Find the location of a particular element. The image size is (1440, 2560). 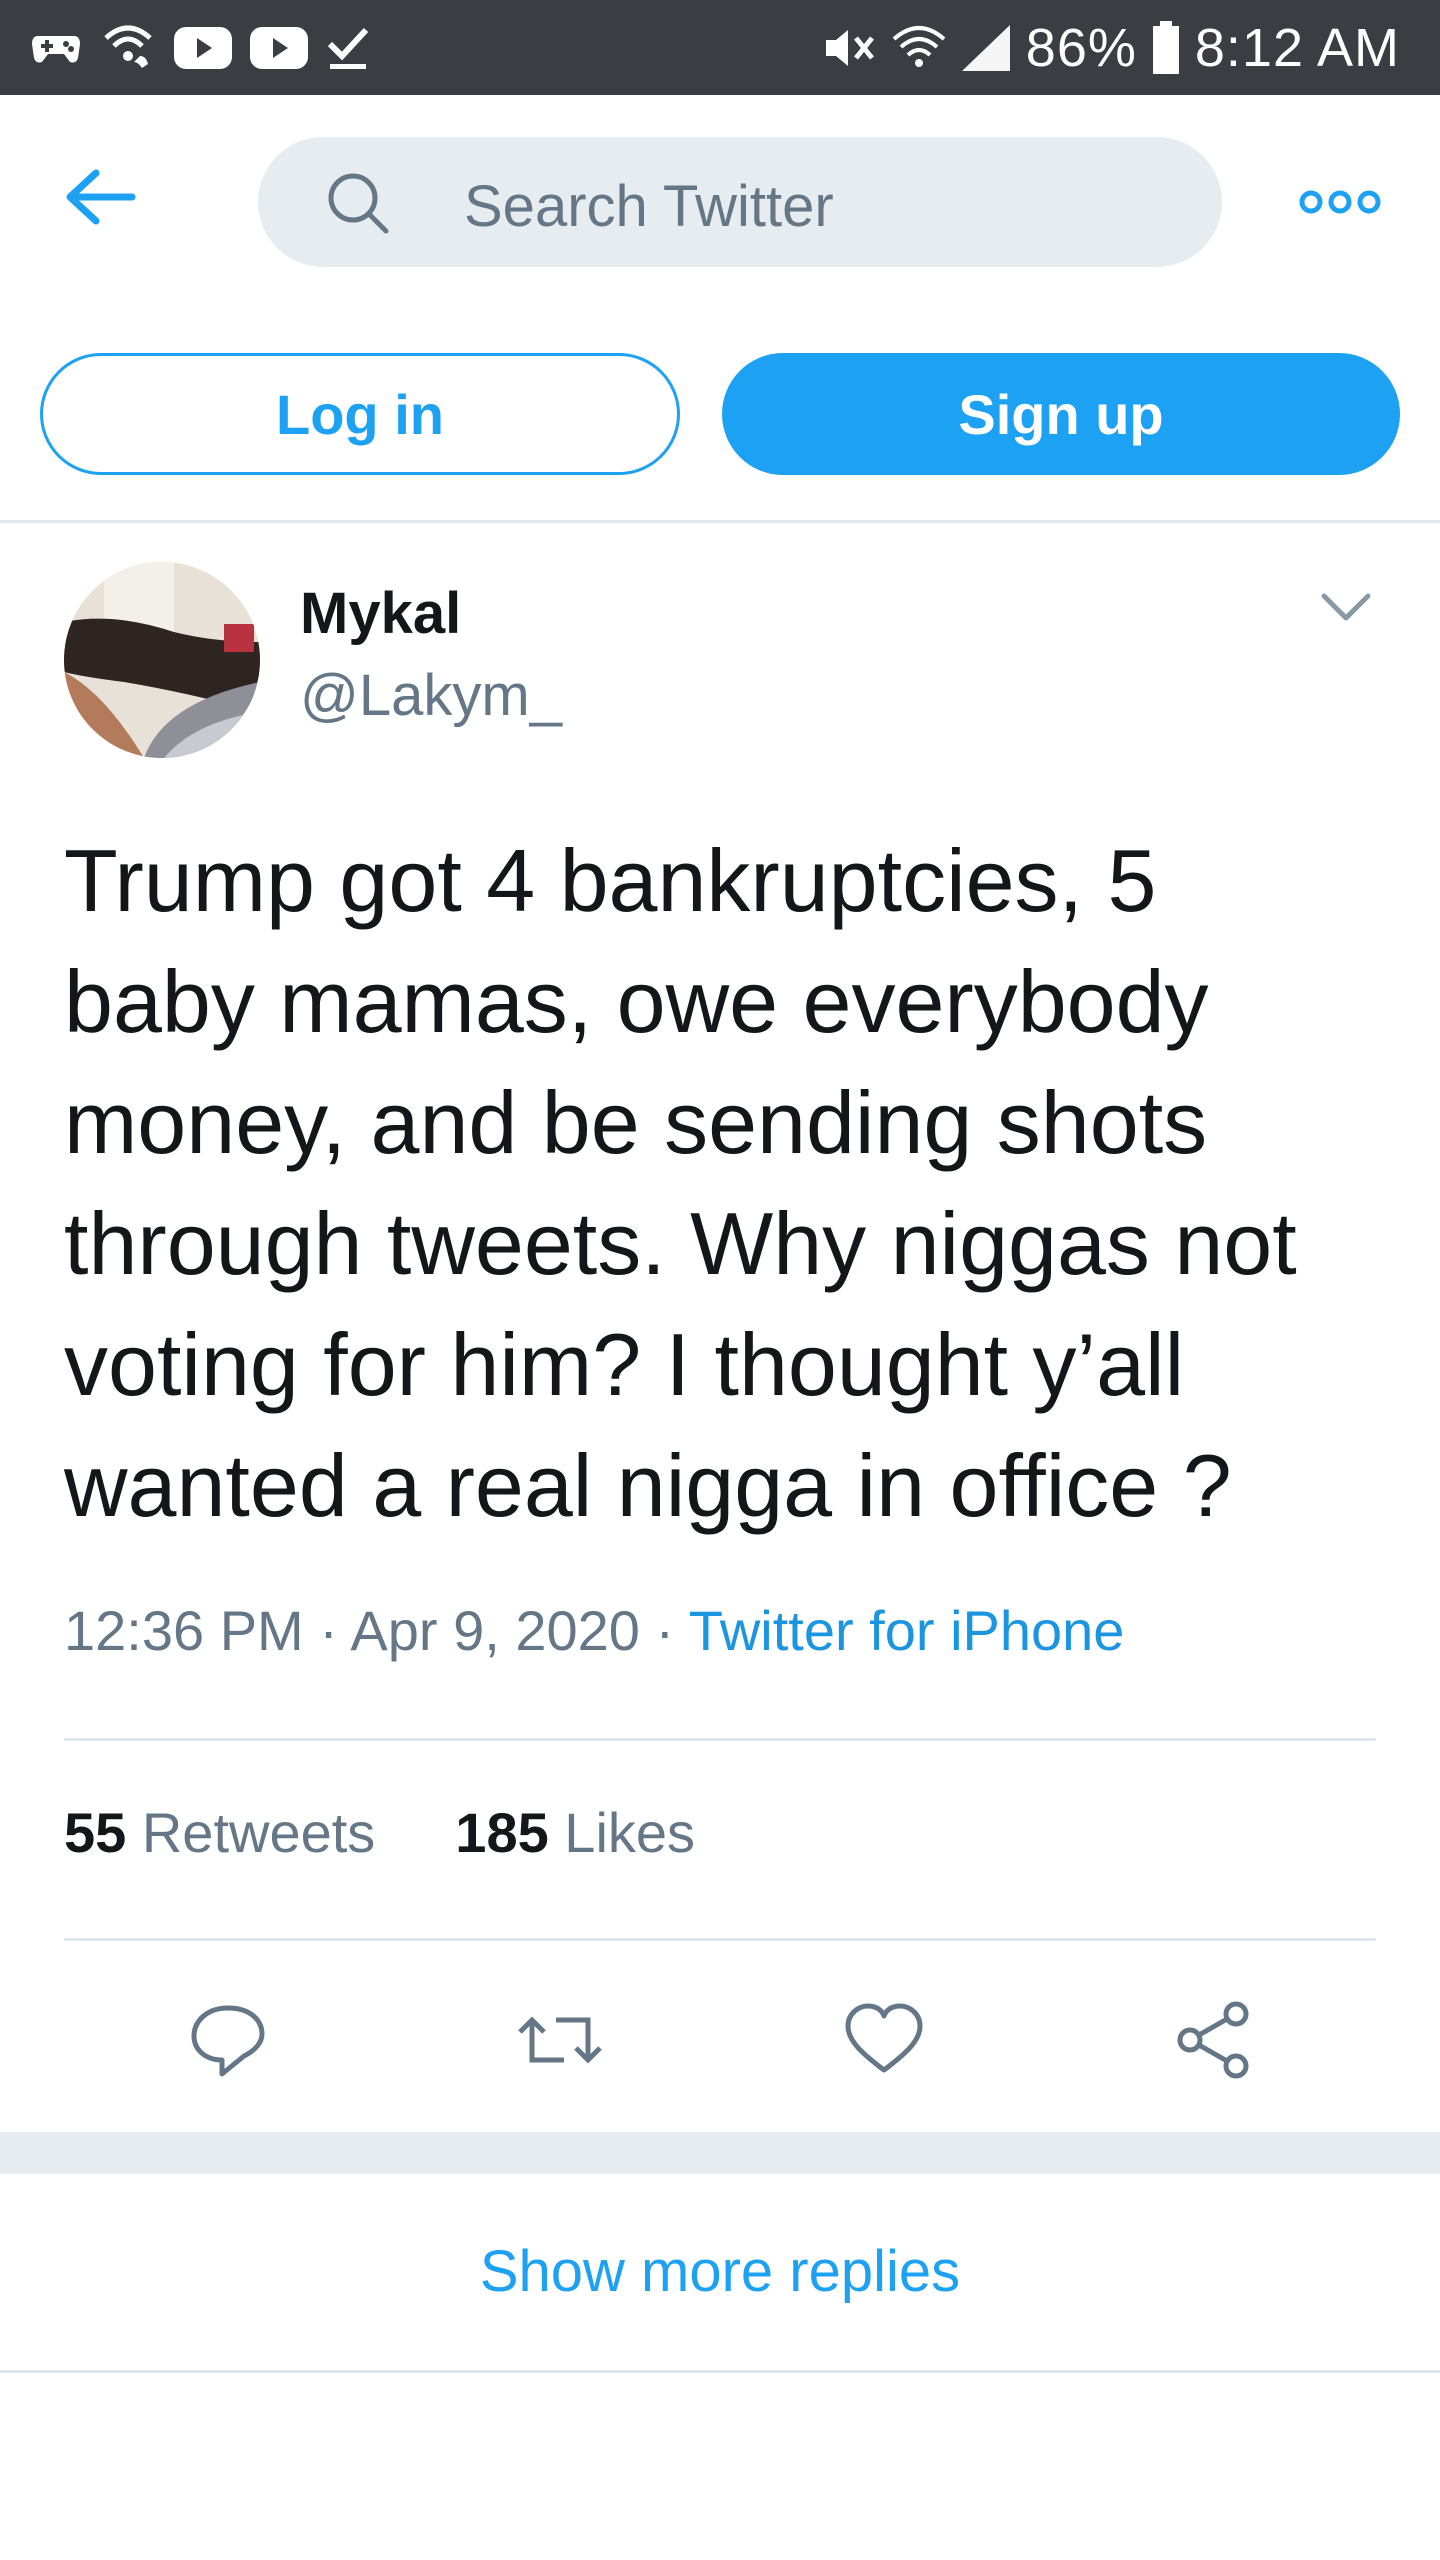

status-bar-right: 86% 8:12 AM is located at coordinates (1110, 48).